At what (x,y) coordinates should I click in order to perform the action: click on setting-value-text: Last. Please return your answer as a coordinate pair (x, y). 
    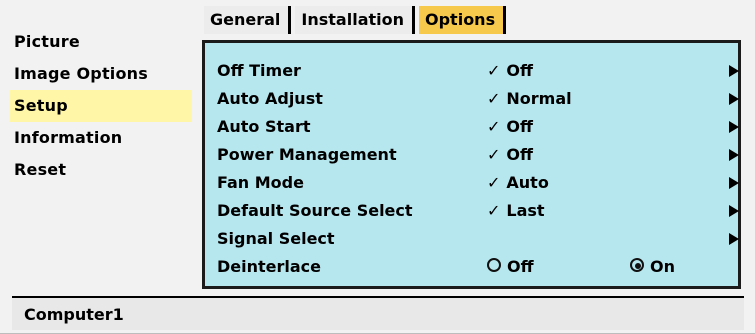
    Looking at the image, I should click on (525, 210).